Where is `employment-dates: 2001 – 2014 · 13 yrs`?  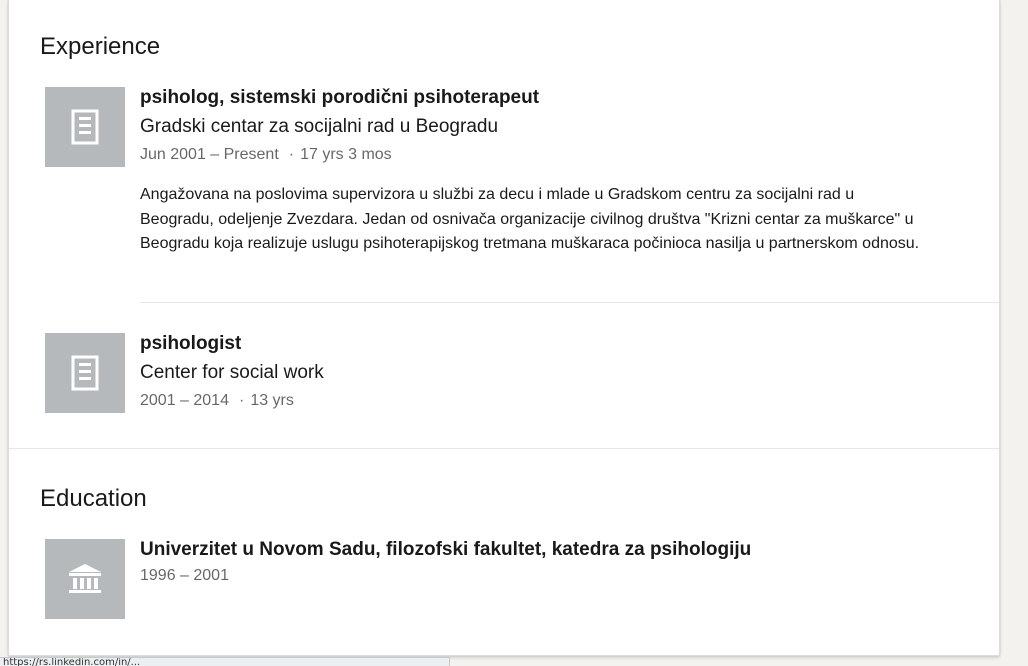 employment-dates: 2001 – 2014 · 13 yrs is located at coordinates (217, 400).